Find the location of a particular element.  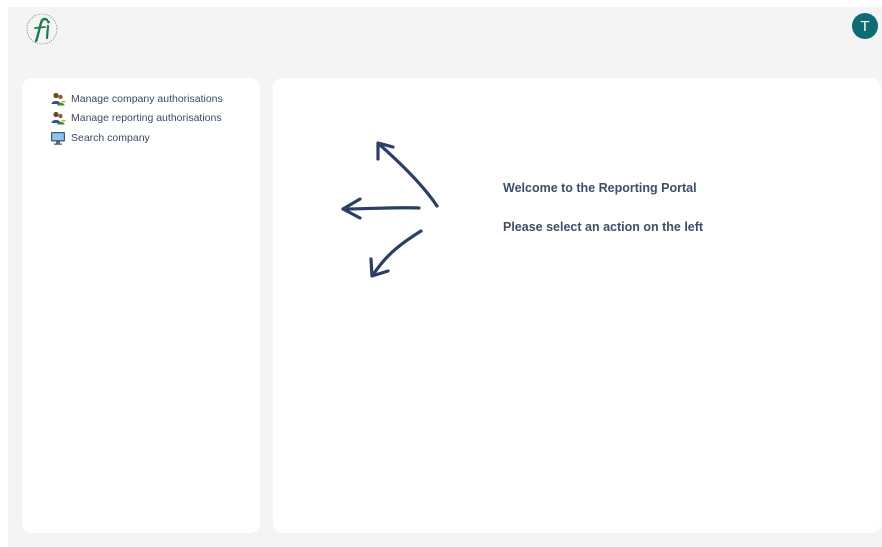

sidebar-item-manage-reporting-authorisations: Manage reporting authorisations is located at coordinates (136, 119).